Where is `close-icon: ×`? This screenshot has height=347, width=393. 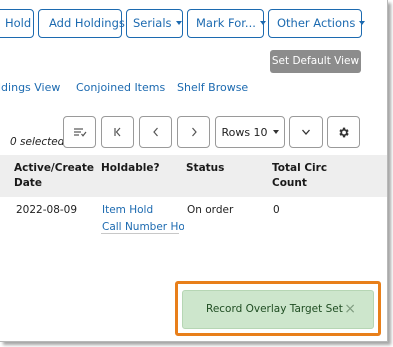
close-icon: × is located at coordinates (350, 309).